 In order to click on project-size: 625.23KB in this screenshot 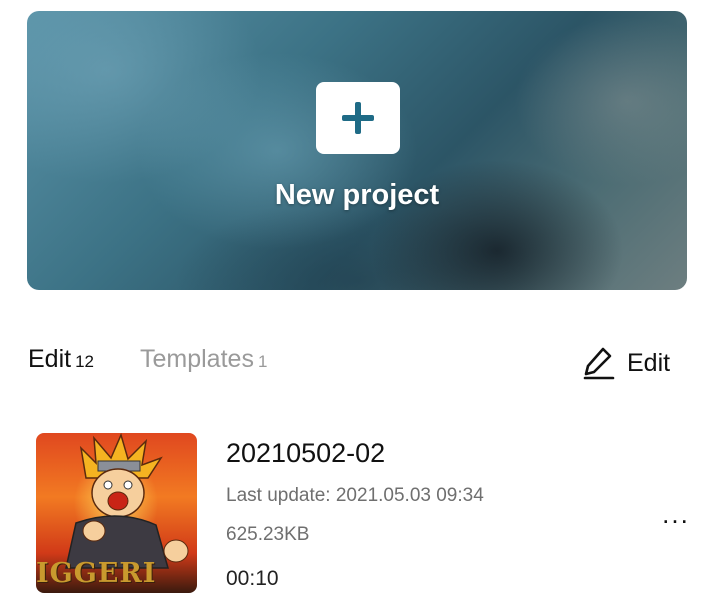, I will do `click(268, 534)`.